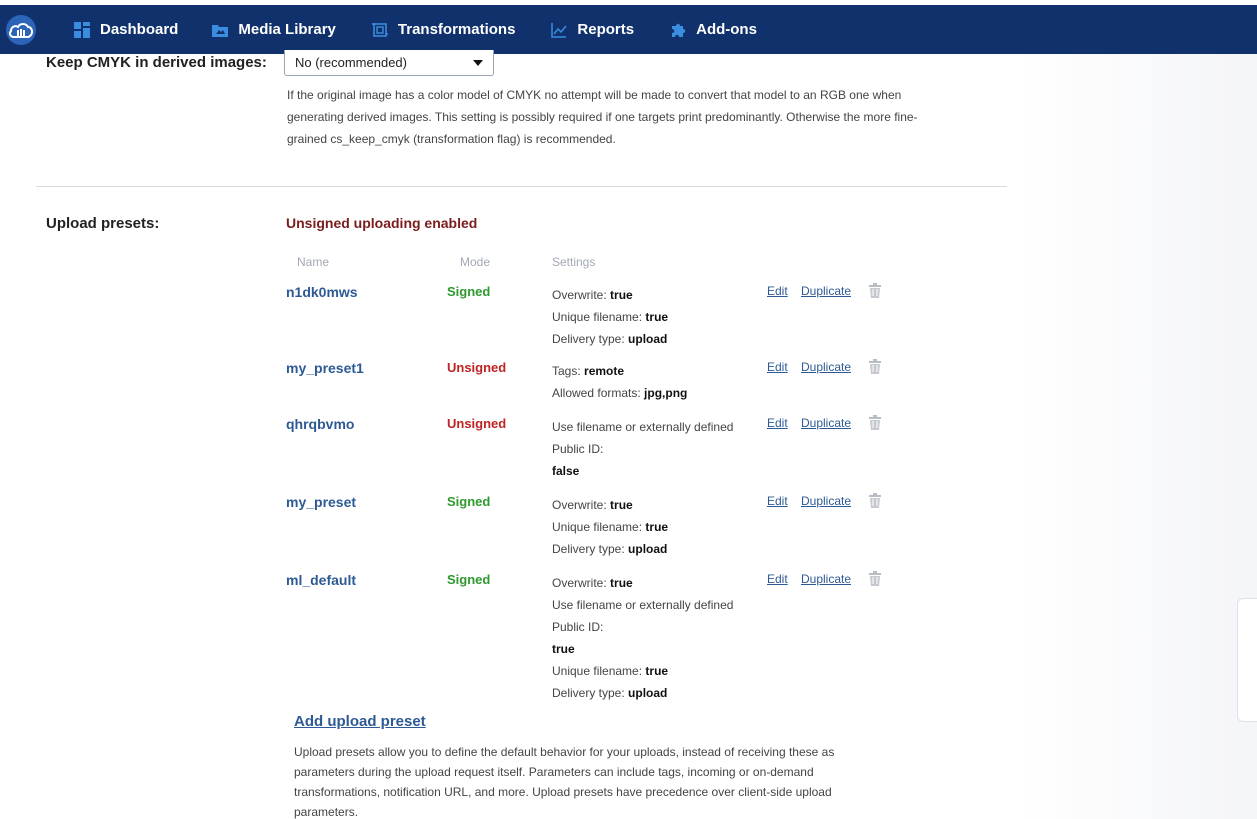 This screenshot has width=1257, height=819. What do you see at coordinates (351, 62) in the screenshot?
I see `cmyk-select-value: No (recommended)` at bounding box center [351, 62].